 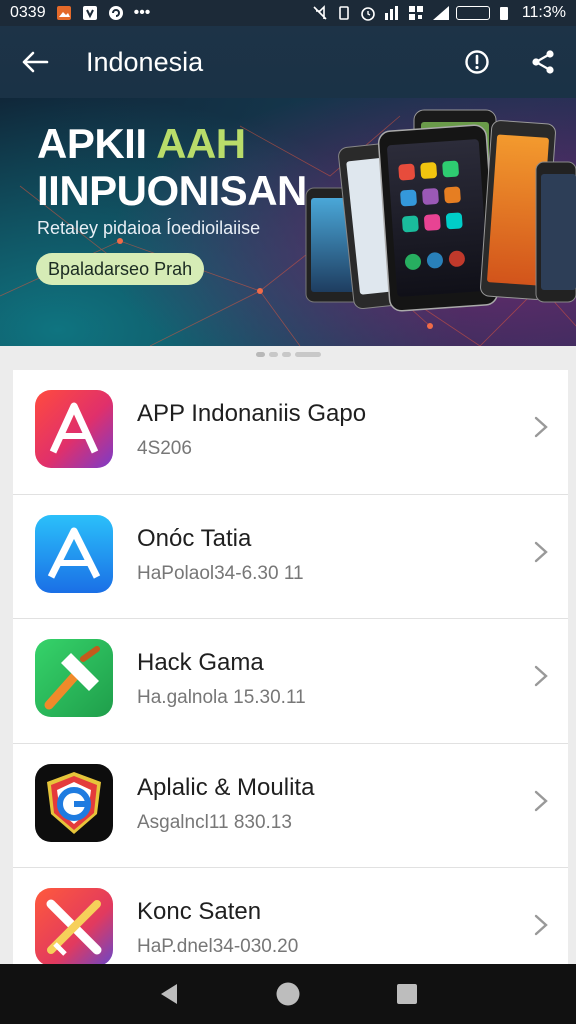 I want to click on carousel-indicator, so click(x=288, y=354).